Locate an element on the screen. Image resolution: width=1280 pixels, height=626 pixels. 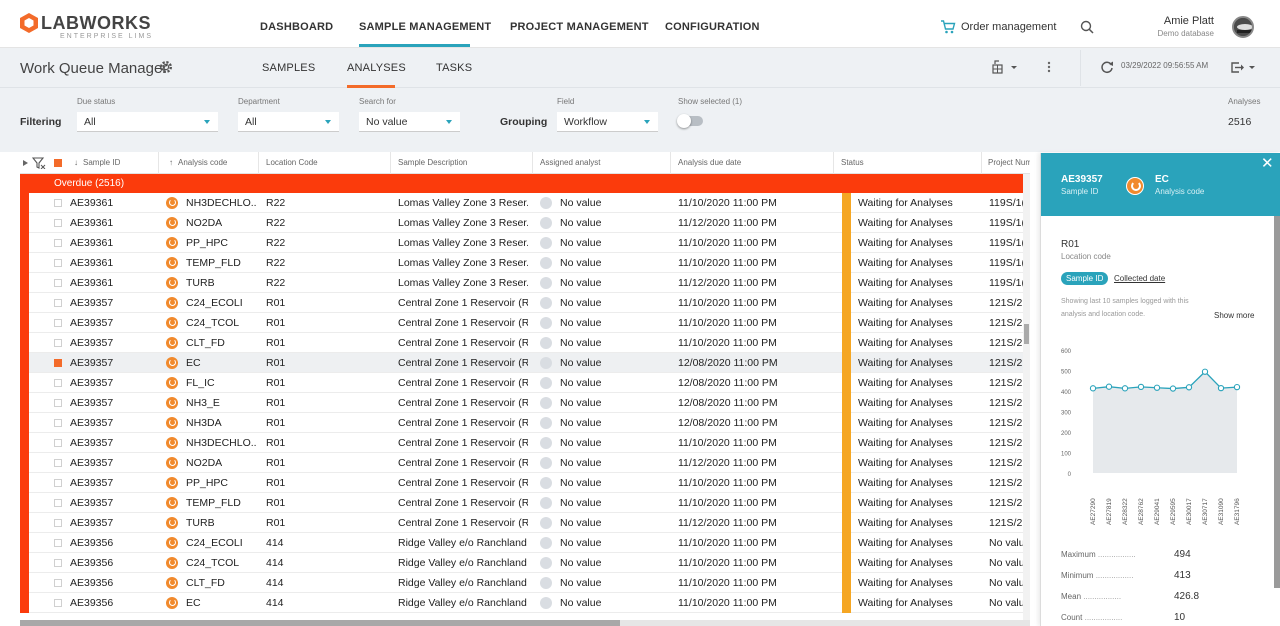
user-name: Amie Platt is located at coordinates (1177, 21).